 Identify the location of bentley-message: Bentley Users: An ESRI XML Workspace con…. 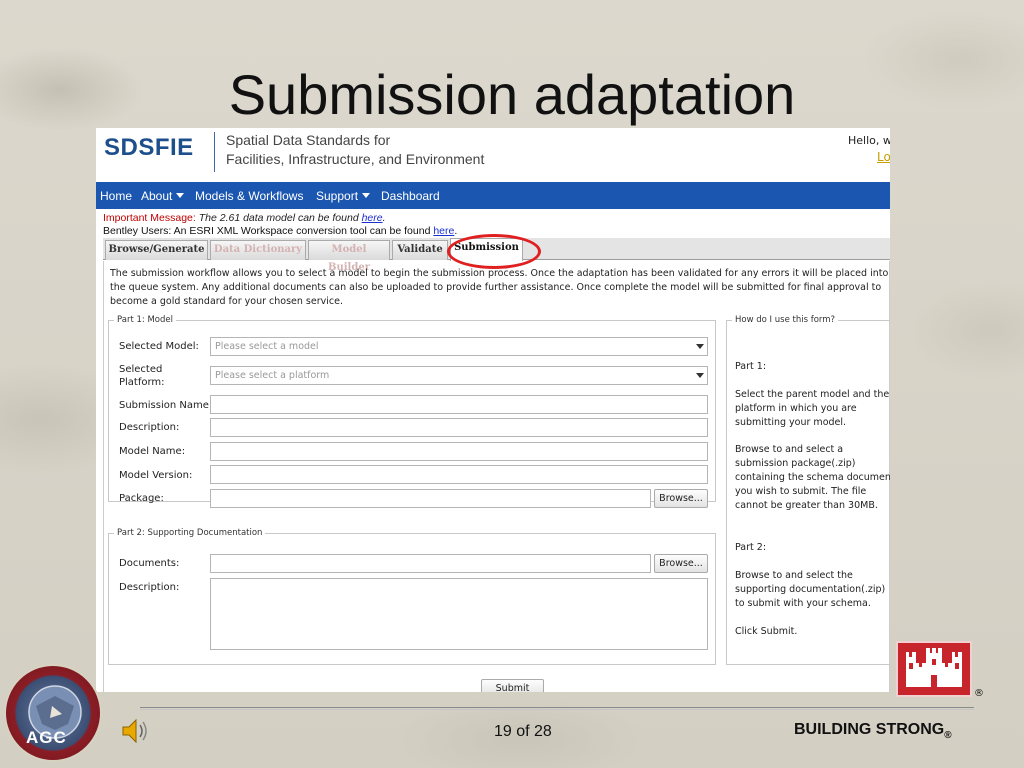
(280, 231).